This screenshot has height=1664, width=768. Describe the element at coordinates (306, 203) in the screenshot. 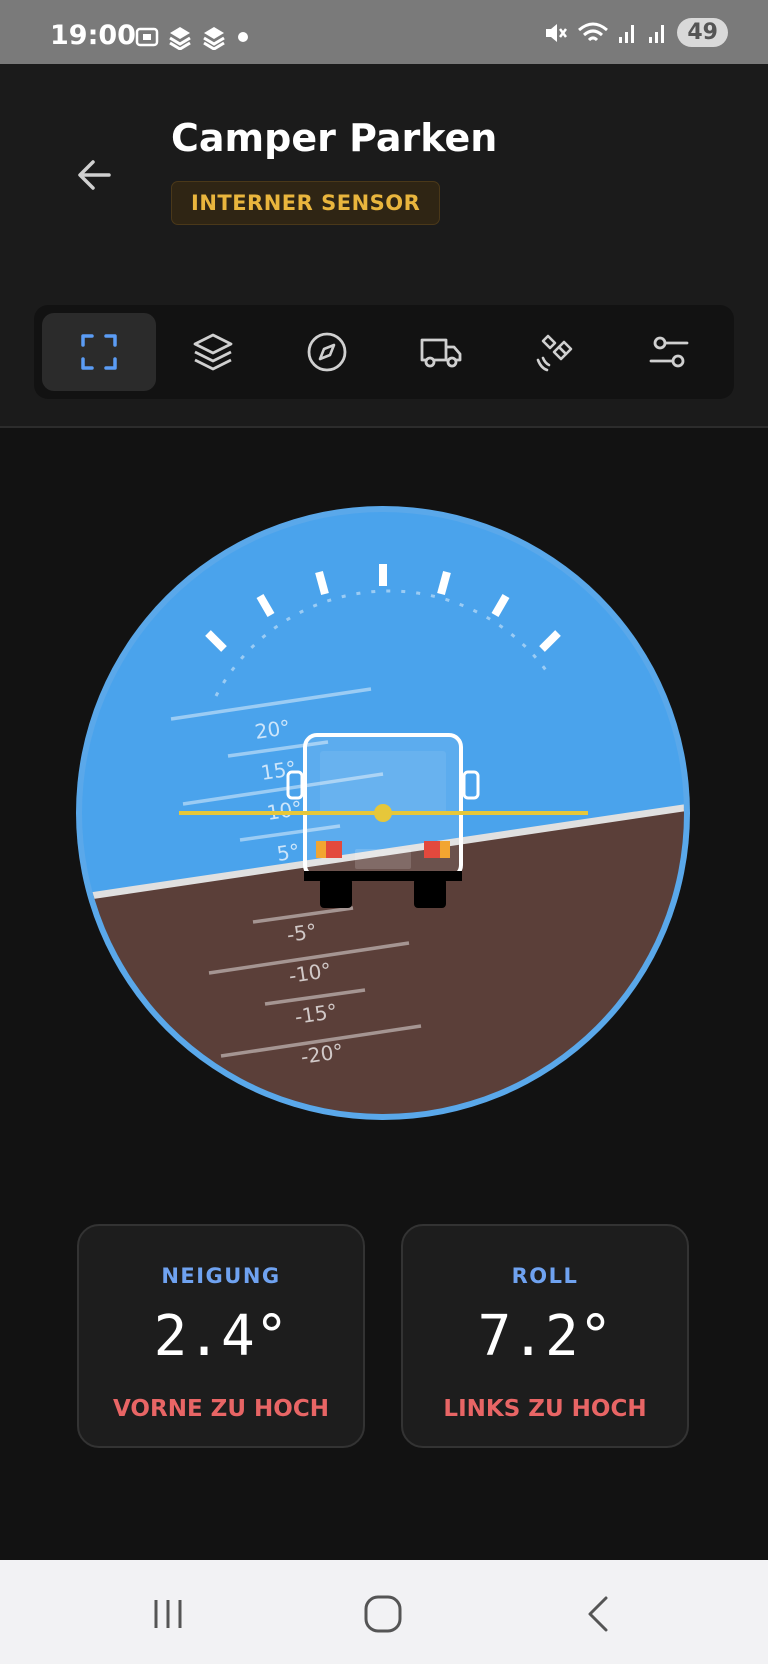

I see `sensor-badge: INTERNER SENSOR` at that location.